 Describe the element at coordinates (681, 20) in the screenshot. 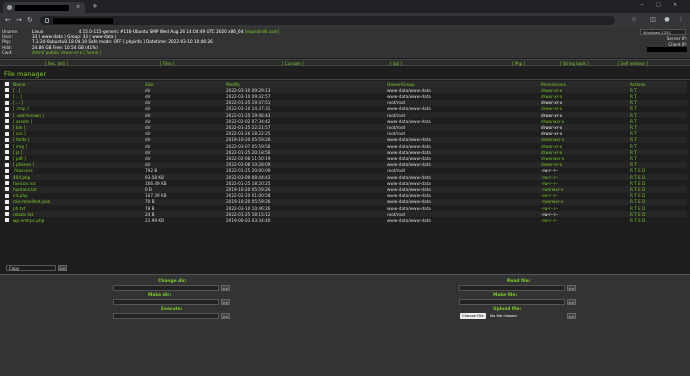

I see `kebab-menu-icon: ⋮` at that location.